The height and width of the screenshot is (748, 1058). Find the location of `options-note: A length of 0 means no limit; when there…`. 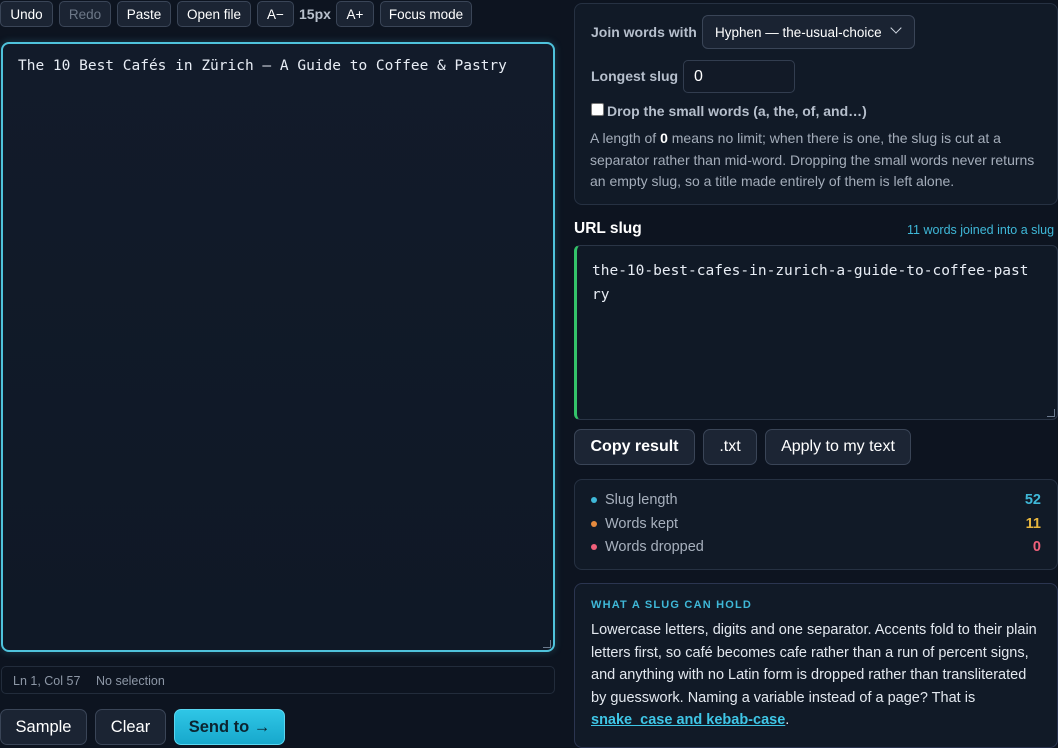

options-note: A length of 0 means no limit; when there… is located at coordinates (812, 159).